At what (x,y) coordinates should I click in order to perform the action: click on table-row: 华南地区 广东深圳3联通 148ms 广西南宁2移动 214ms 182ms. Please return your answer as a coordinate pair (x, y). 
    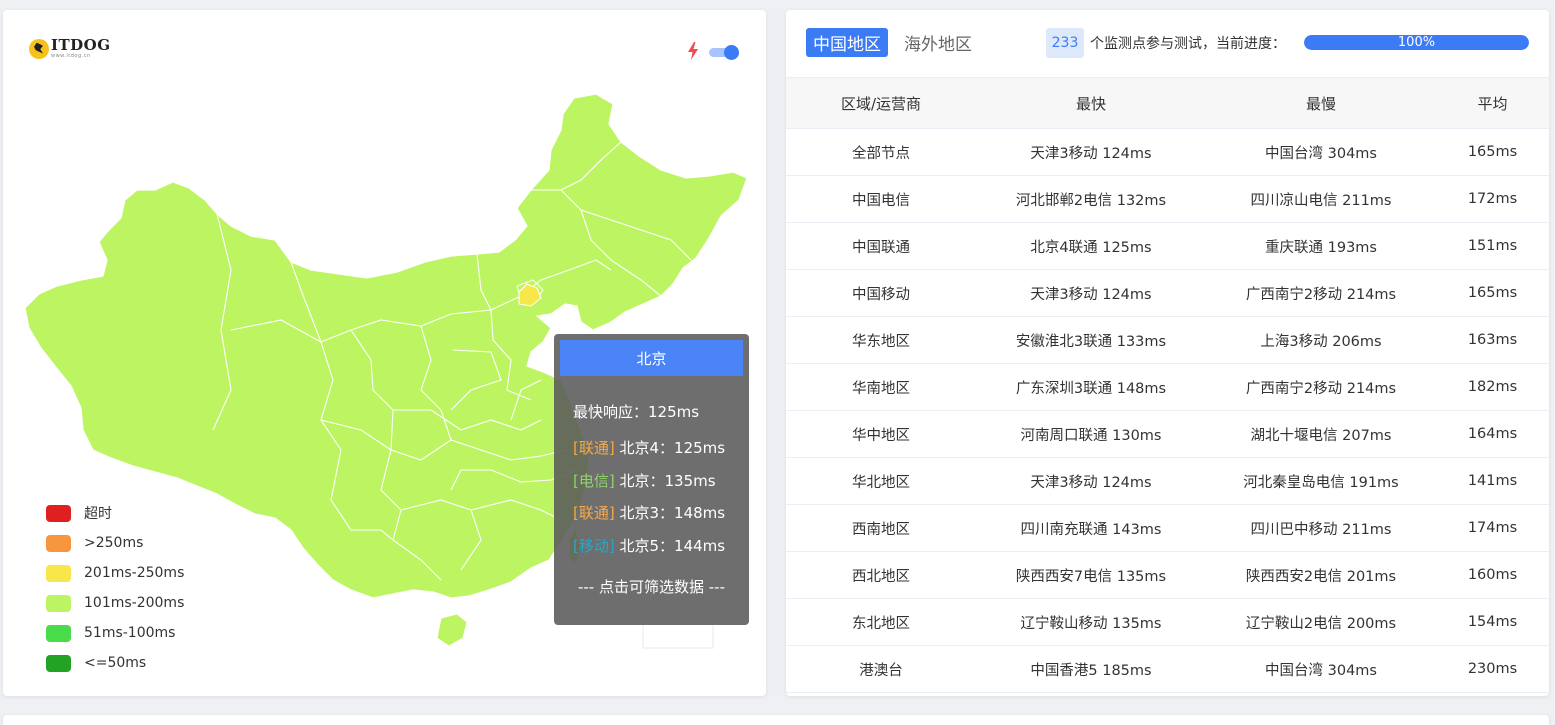
    Looking at the image, I should click on (1167, 387).